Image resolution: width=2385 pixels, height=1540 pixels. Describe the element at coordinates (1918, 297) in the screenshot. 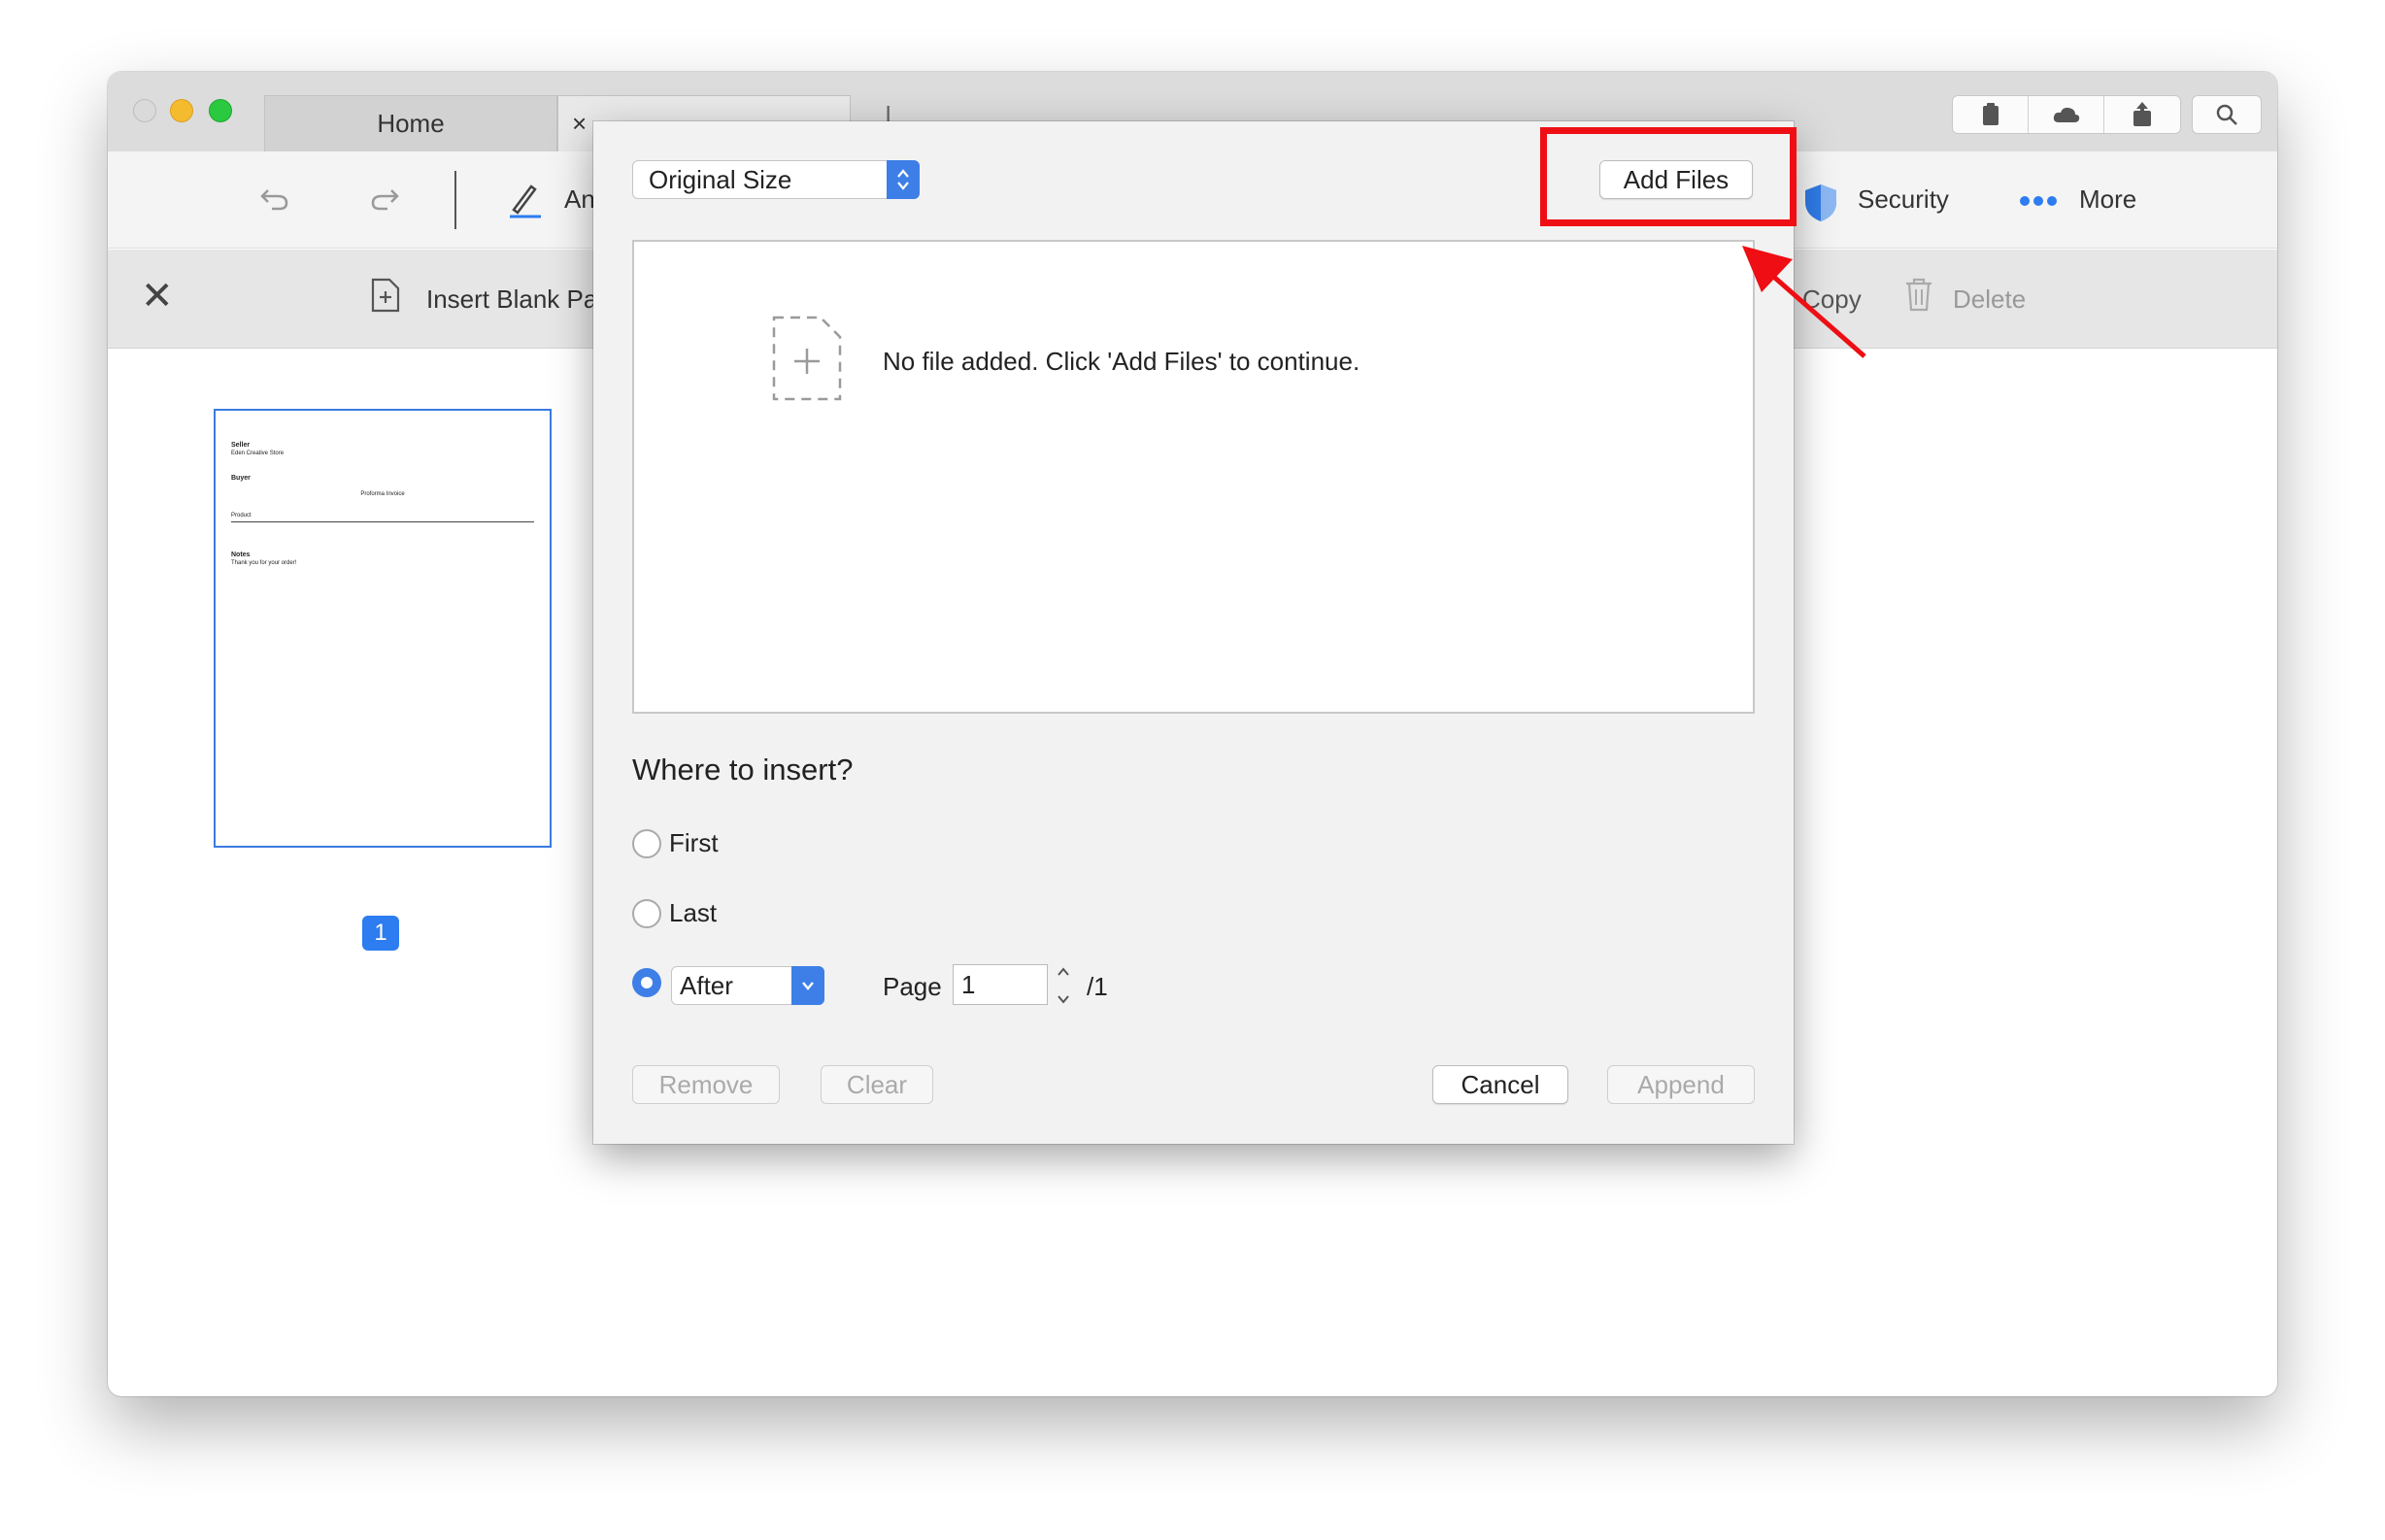

I see `trash-icon` at that location.